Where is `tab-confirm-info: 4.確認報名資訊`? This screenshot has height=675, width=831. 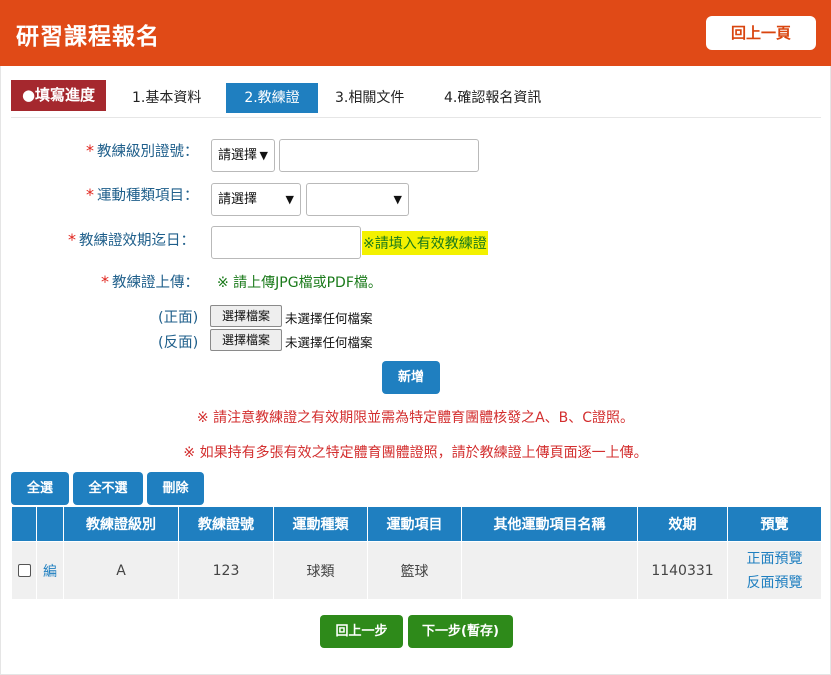
tab-confirm-info: 4.確認報名資訊 is located at coordinates (492, 98).